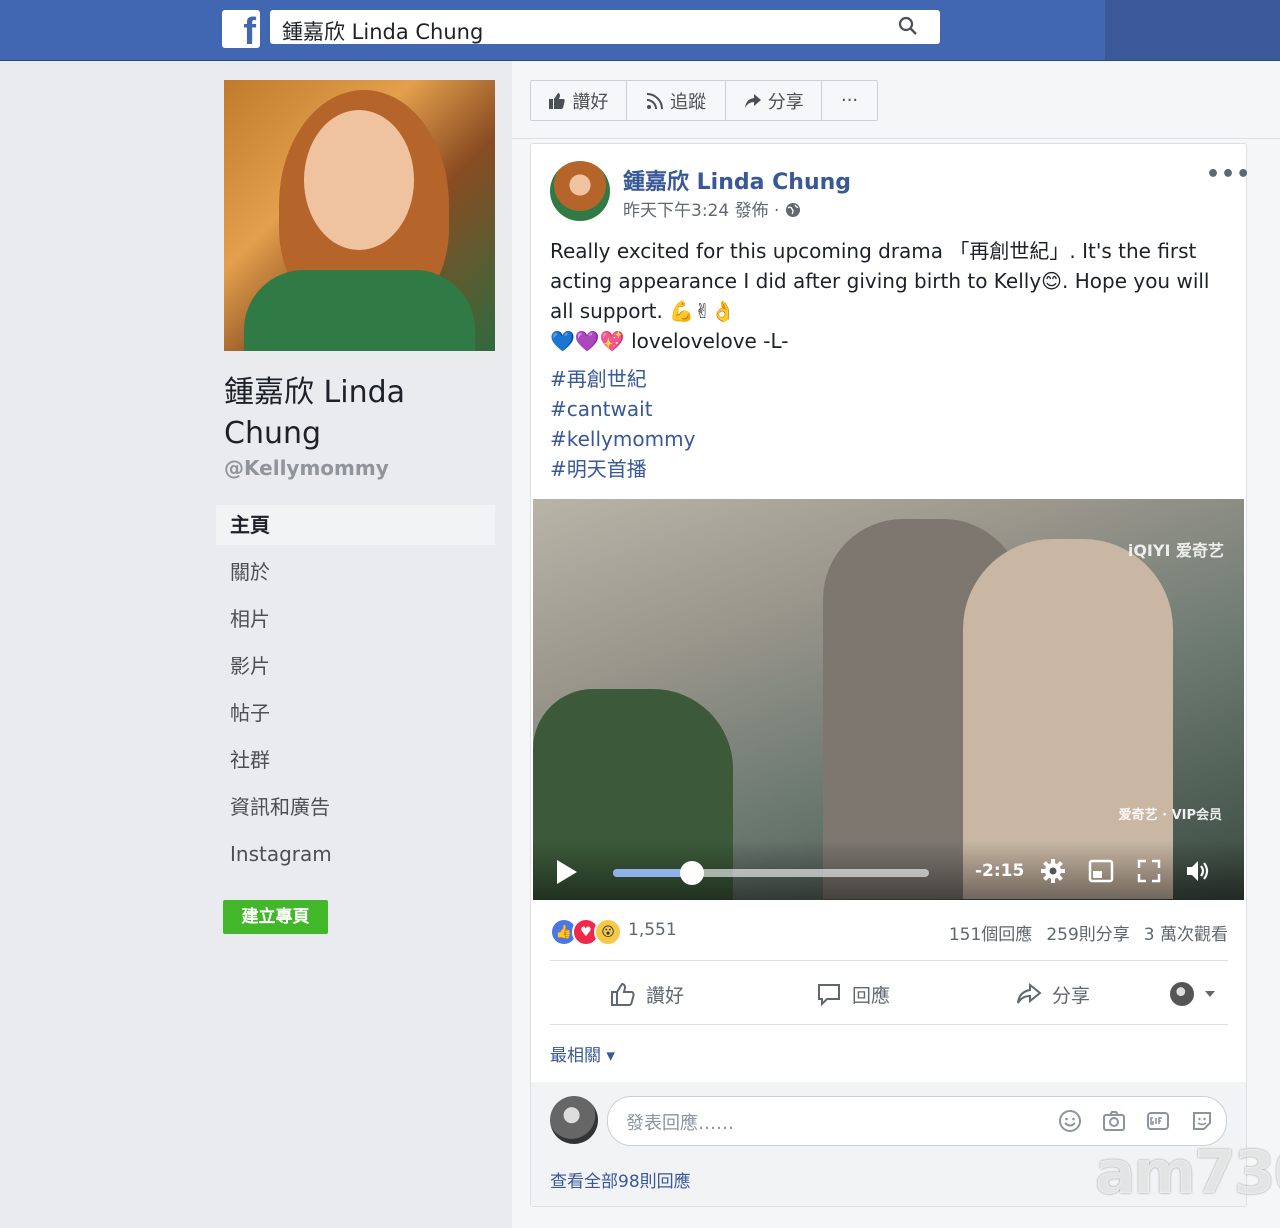 This screenshot has width=1280, height=1228. What do you see at coordinates (1000, 871) in the screenshot?
I see `video-time-remaining: -2:15` at bounding box center [1000, 871].